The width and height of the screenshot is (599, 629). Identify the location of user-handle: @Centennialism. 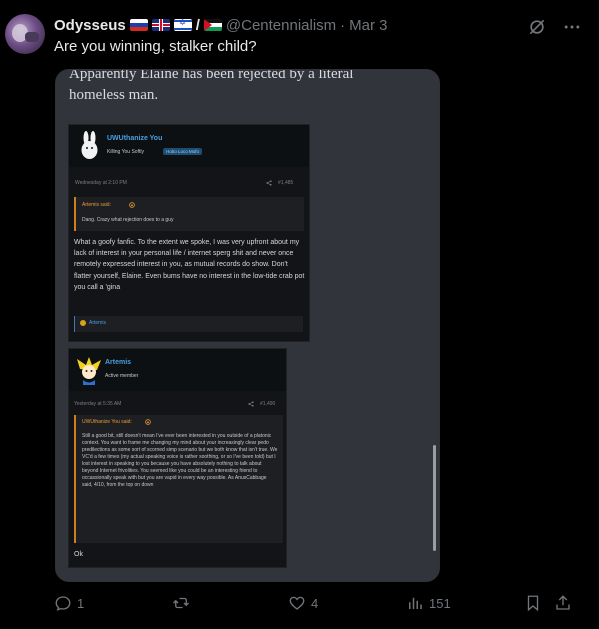
(281, 25).